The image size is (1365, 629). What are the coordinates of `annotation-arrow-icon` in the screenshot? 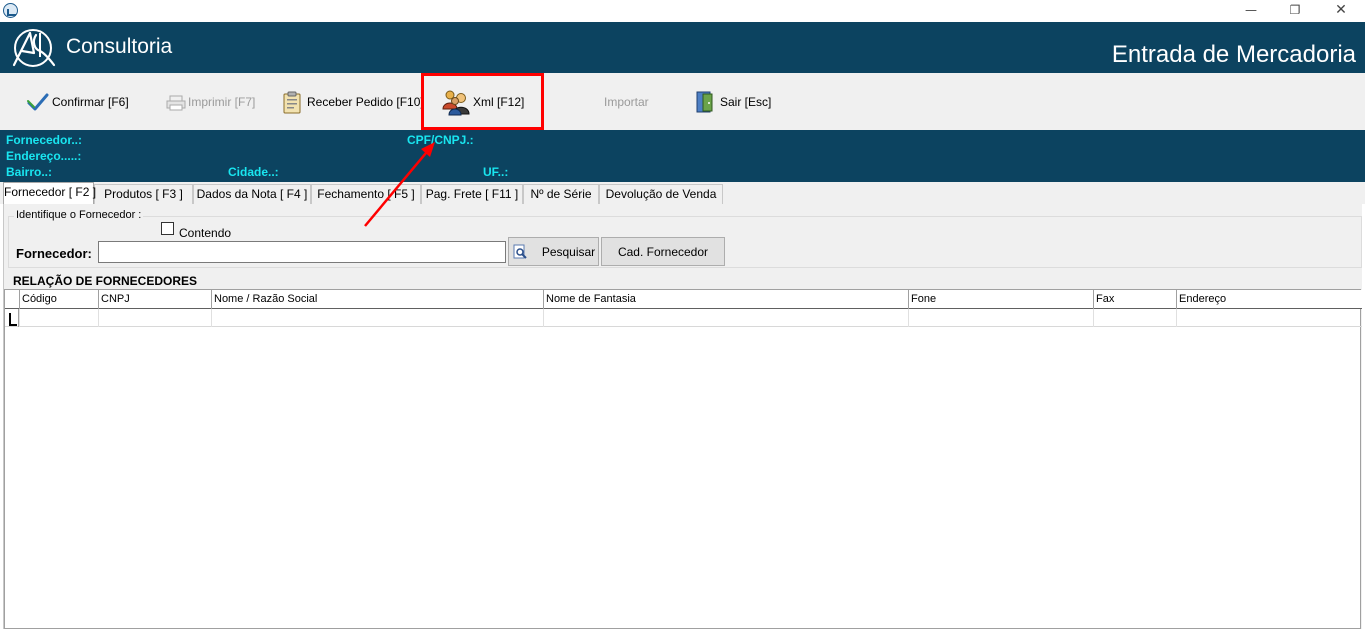 It's located at (399, 184).